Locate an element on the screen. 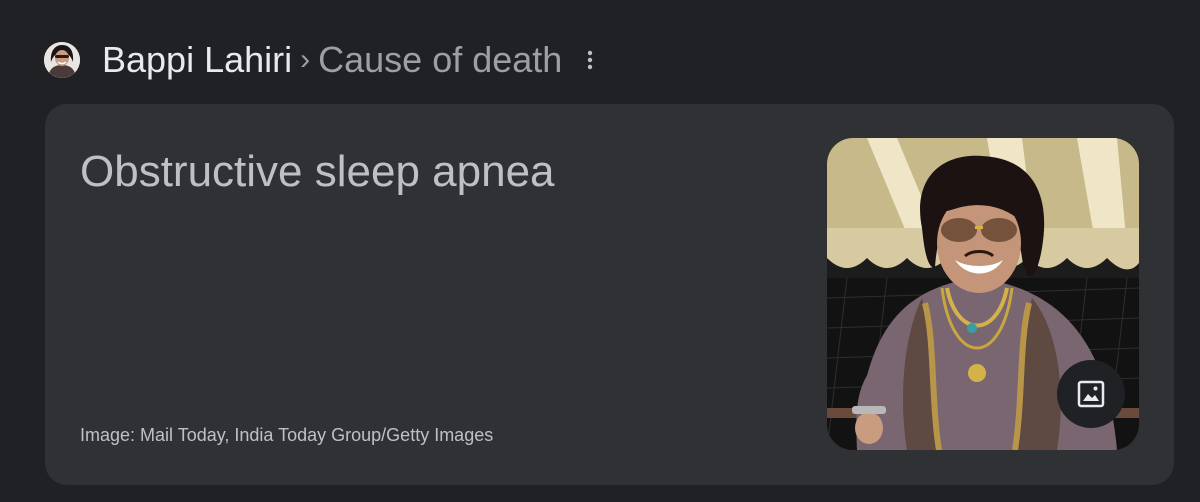 This screenshot has height=502, width=1200. avatar is located at coordinates (62, 60).